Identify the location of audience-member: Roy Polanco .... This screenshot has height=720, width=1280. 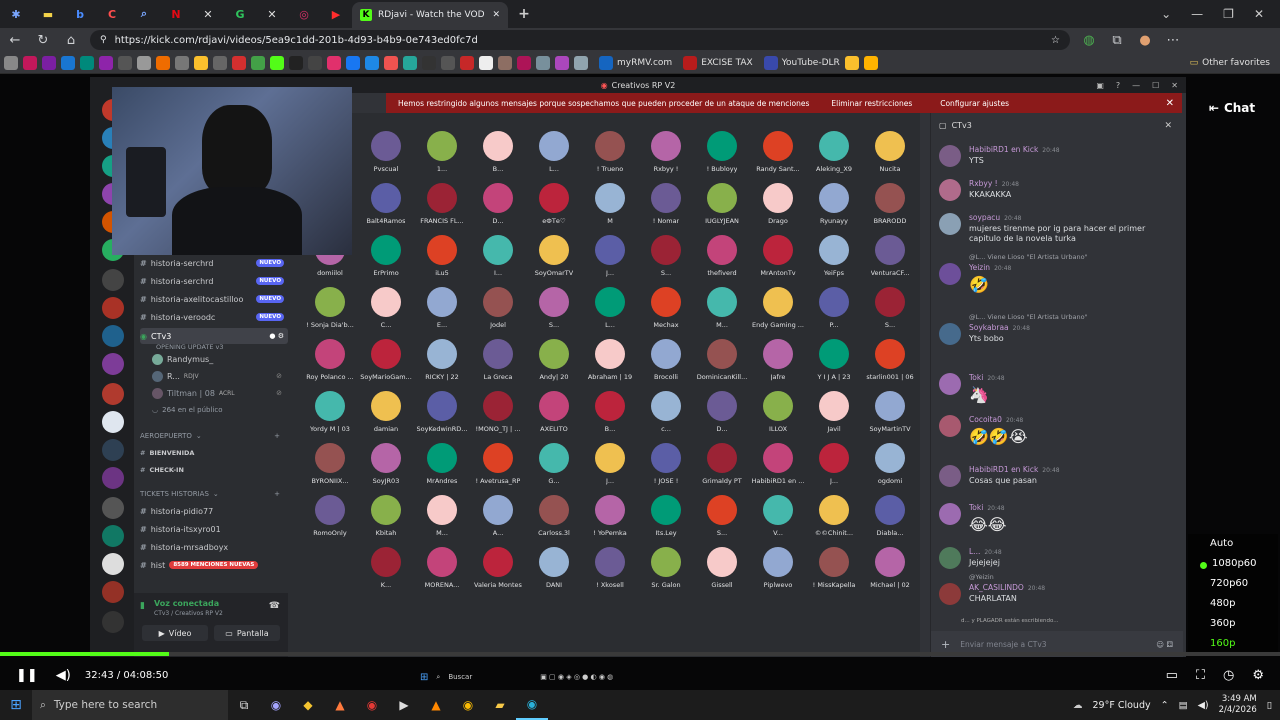
(330, 365).